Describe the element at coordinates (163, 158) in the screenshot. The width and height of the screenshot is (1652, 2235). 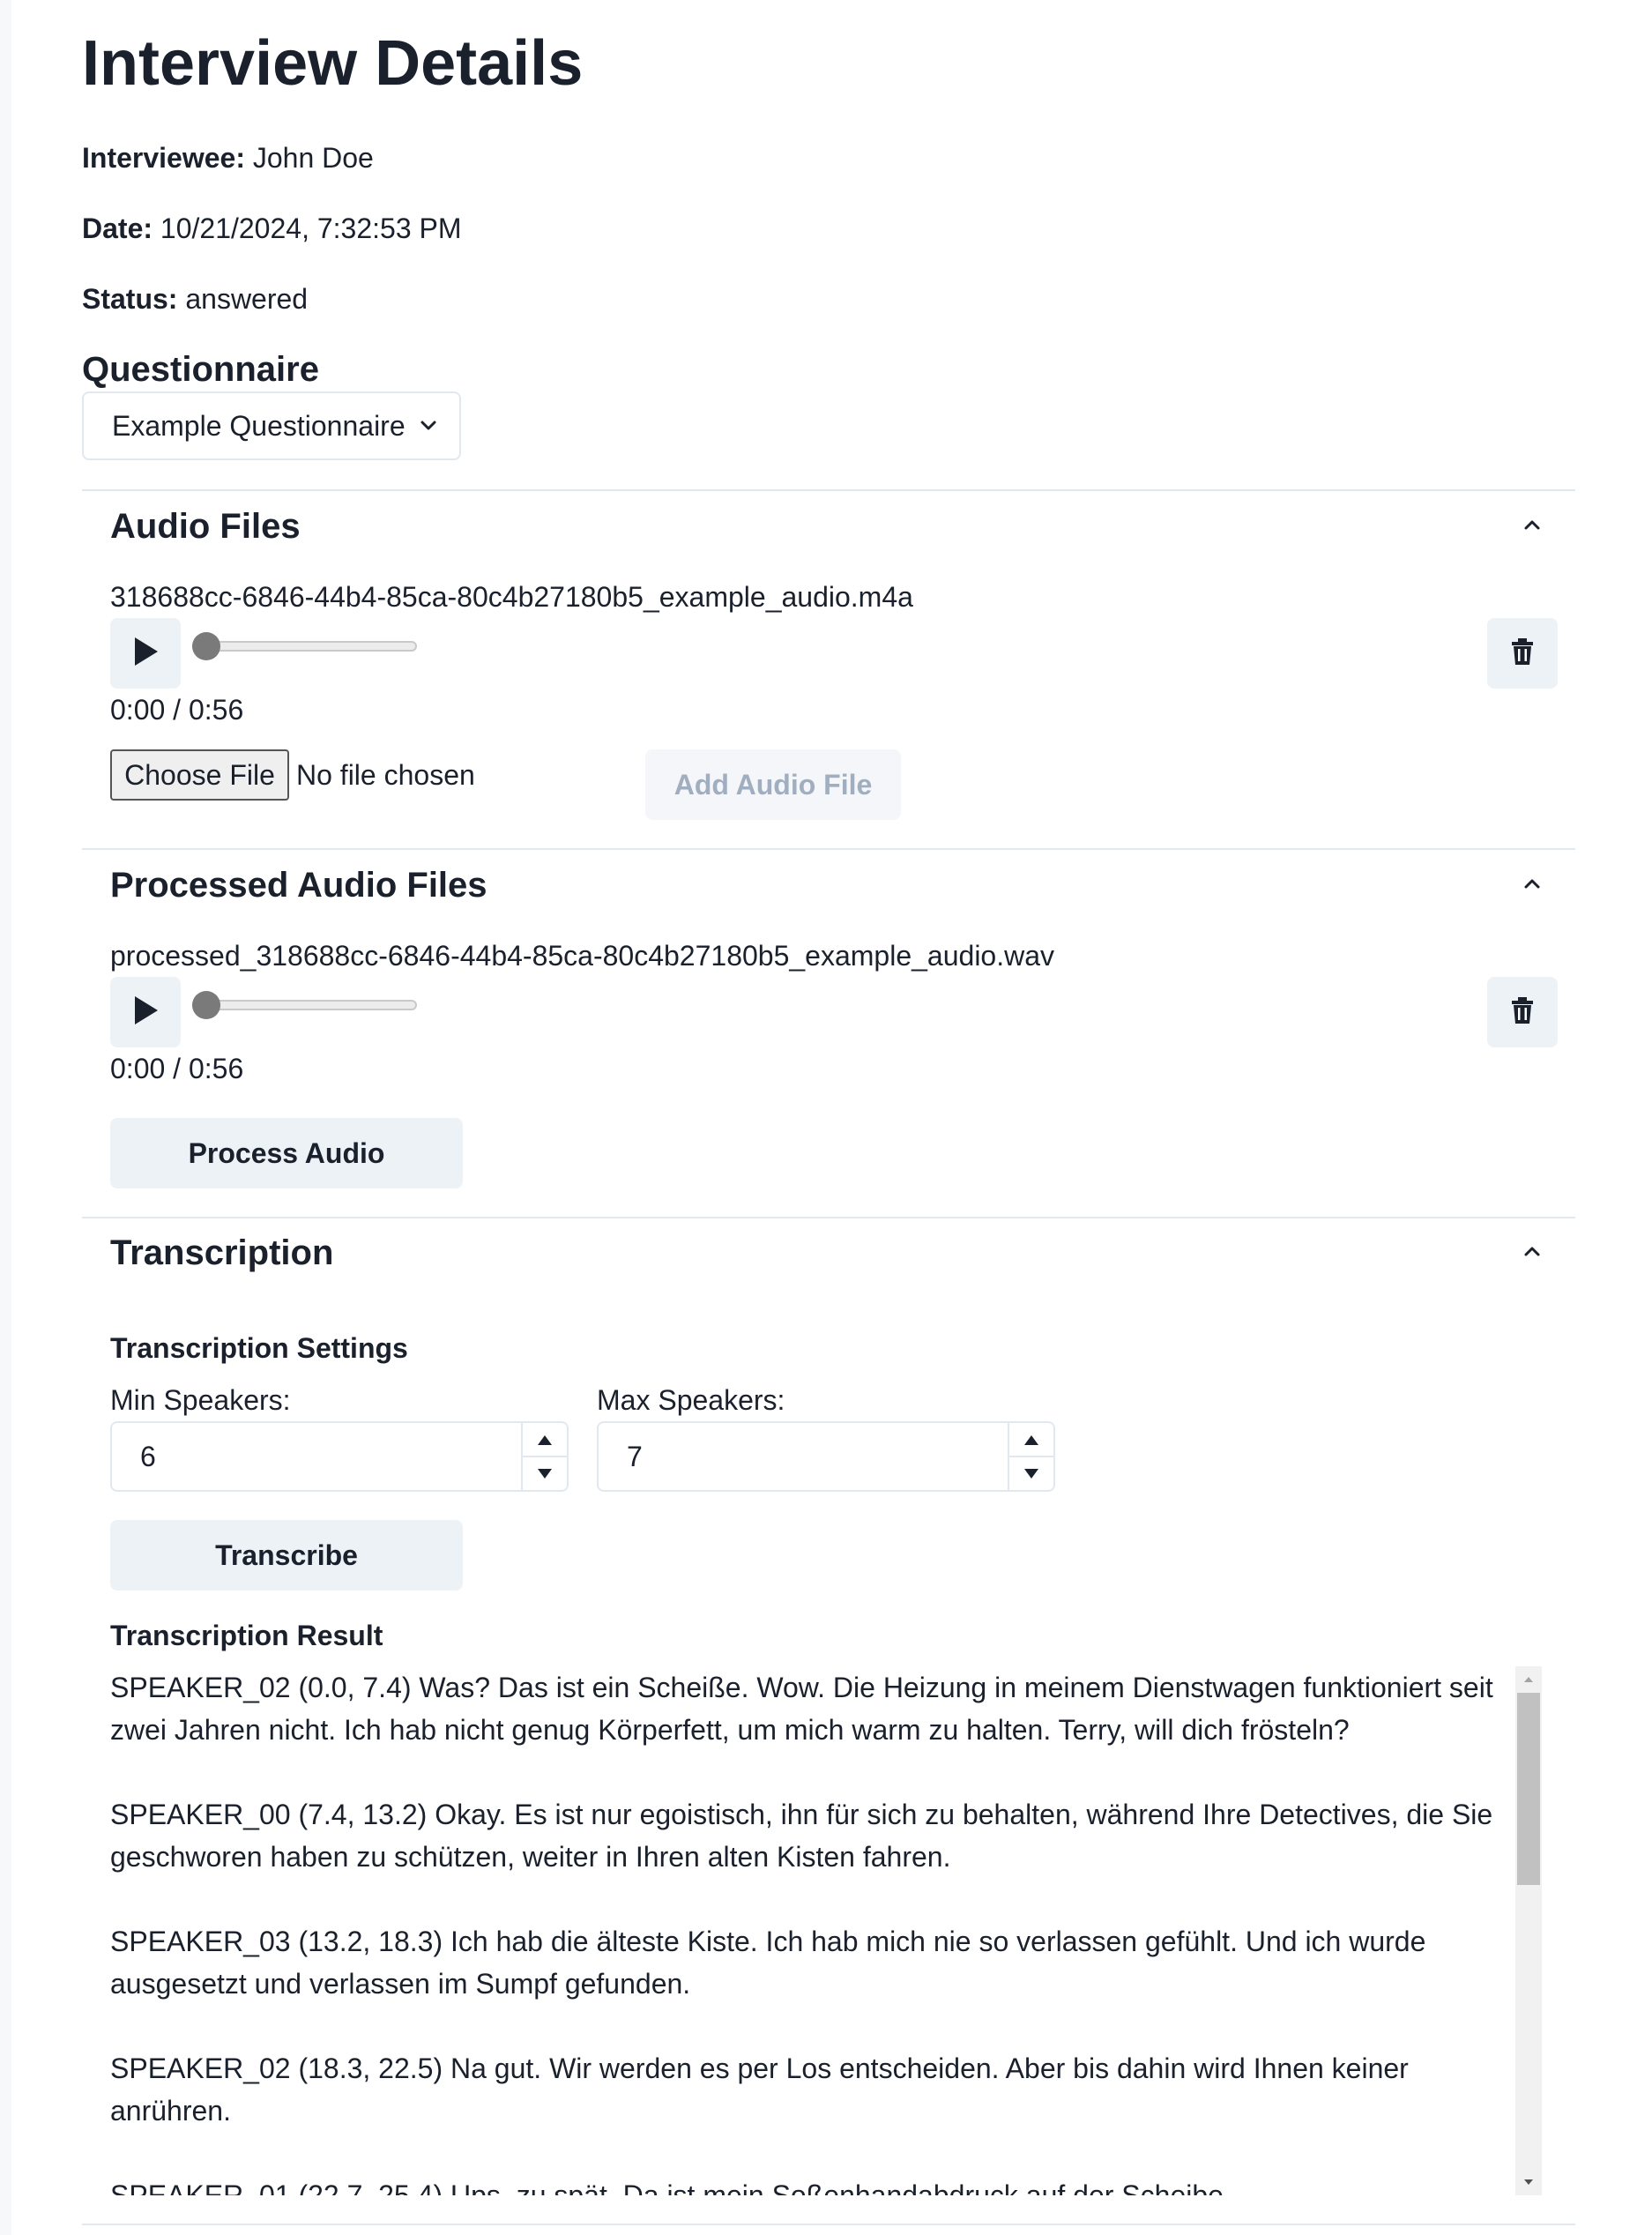
I see `interviewee-label: Interviewee:` at that location.